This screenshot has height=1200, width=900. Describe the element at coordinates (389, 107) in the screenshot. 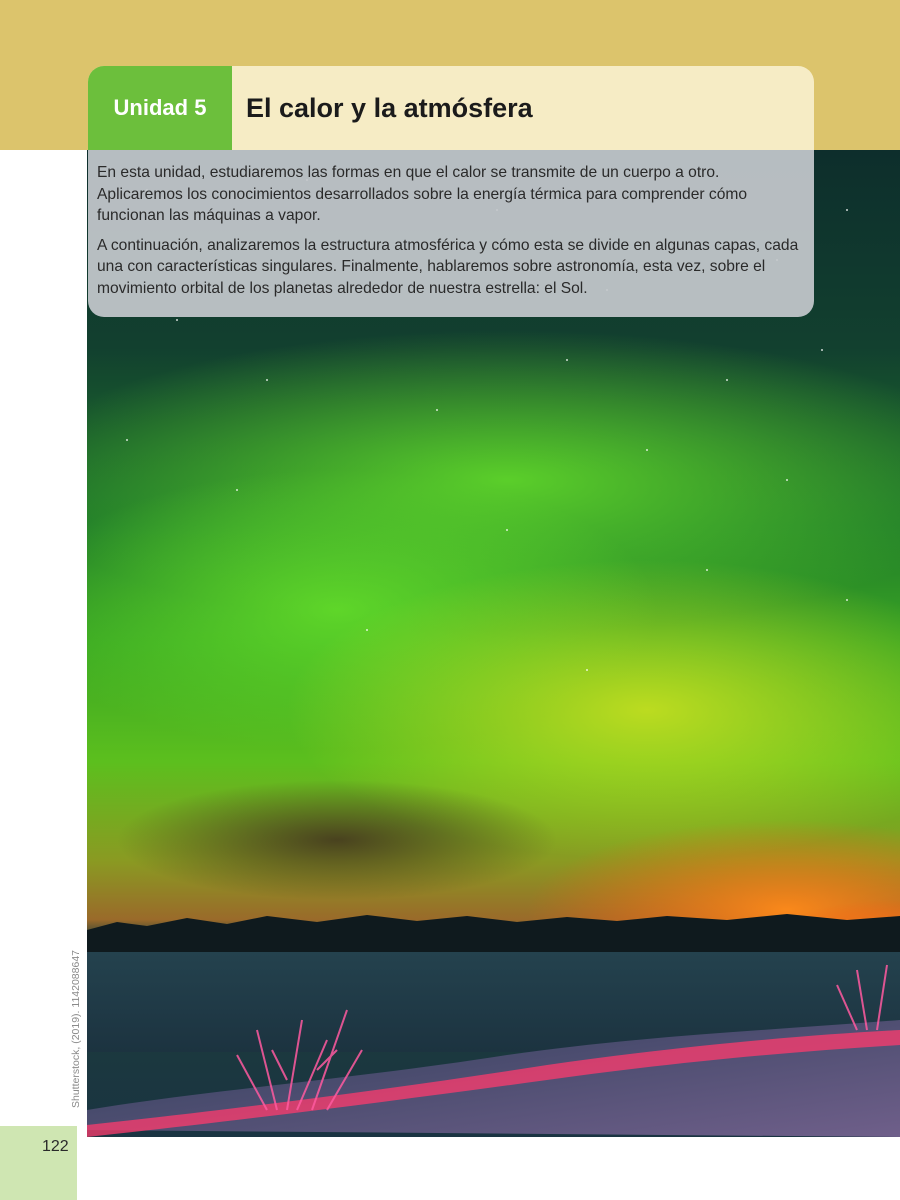

I see `unit-title: El calor y la atmósfera` at that location.